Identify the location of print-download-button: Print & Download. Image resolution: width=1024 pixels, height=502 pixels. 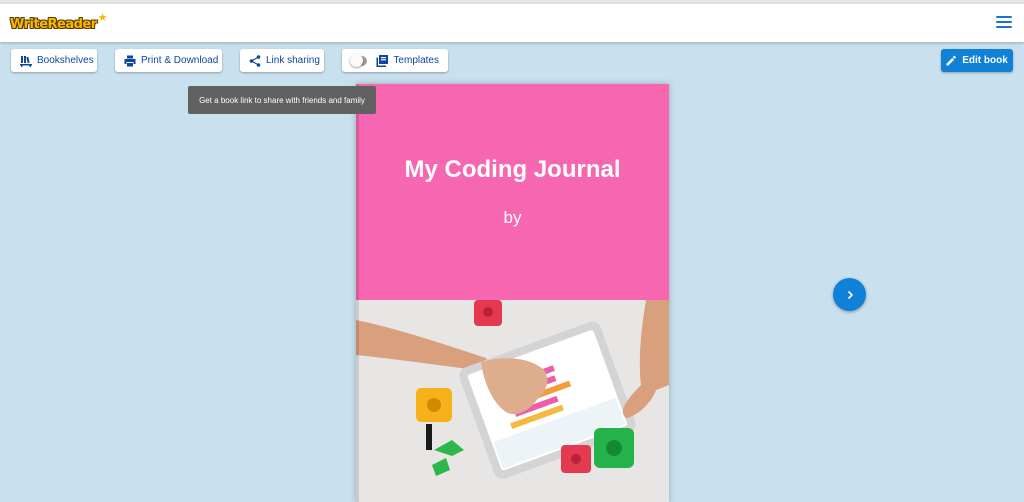
(168, 60).